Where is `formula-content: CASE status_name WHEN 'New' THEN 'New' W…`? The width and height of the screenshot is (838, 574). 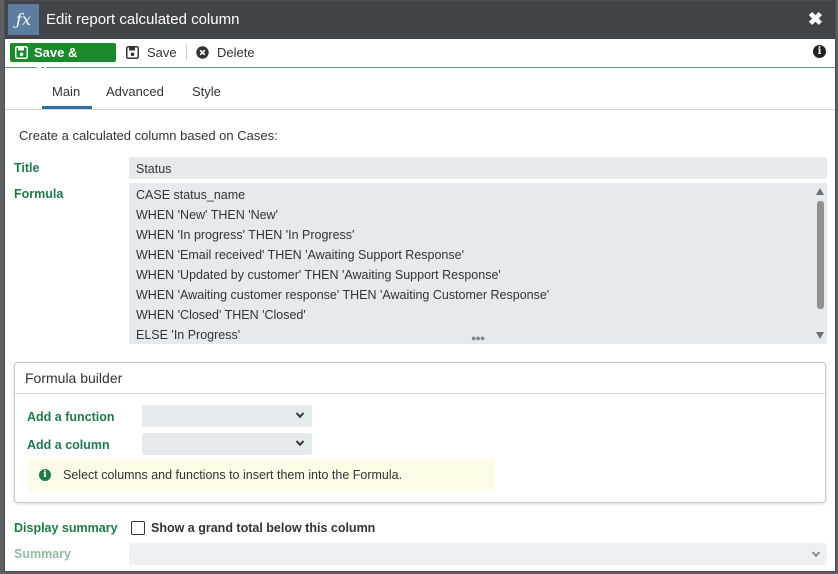
formula-content: CASE status_name WHEN 'New' THEN 'New' W… is located at coordinates (342, 269).